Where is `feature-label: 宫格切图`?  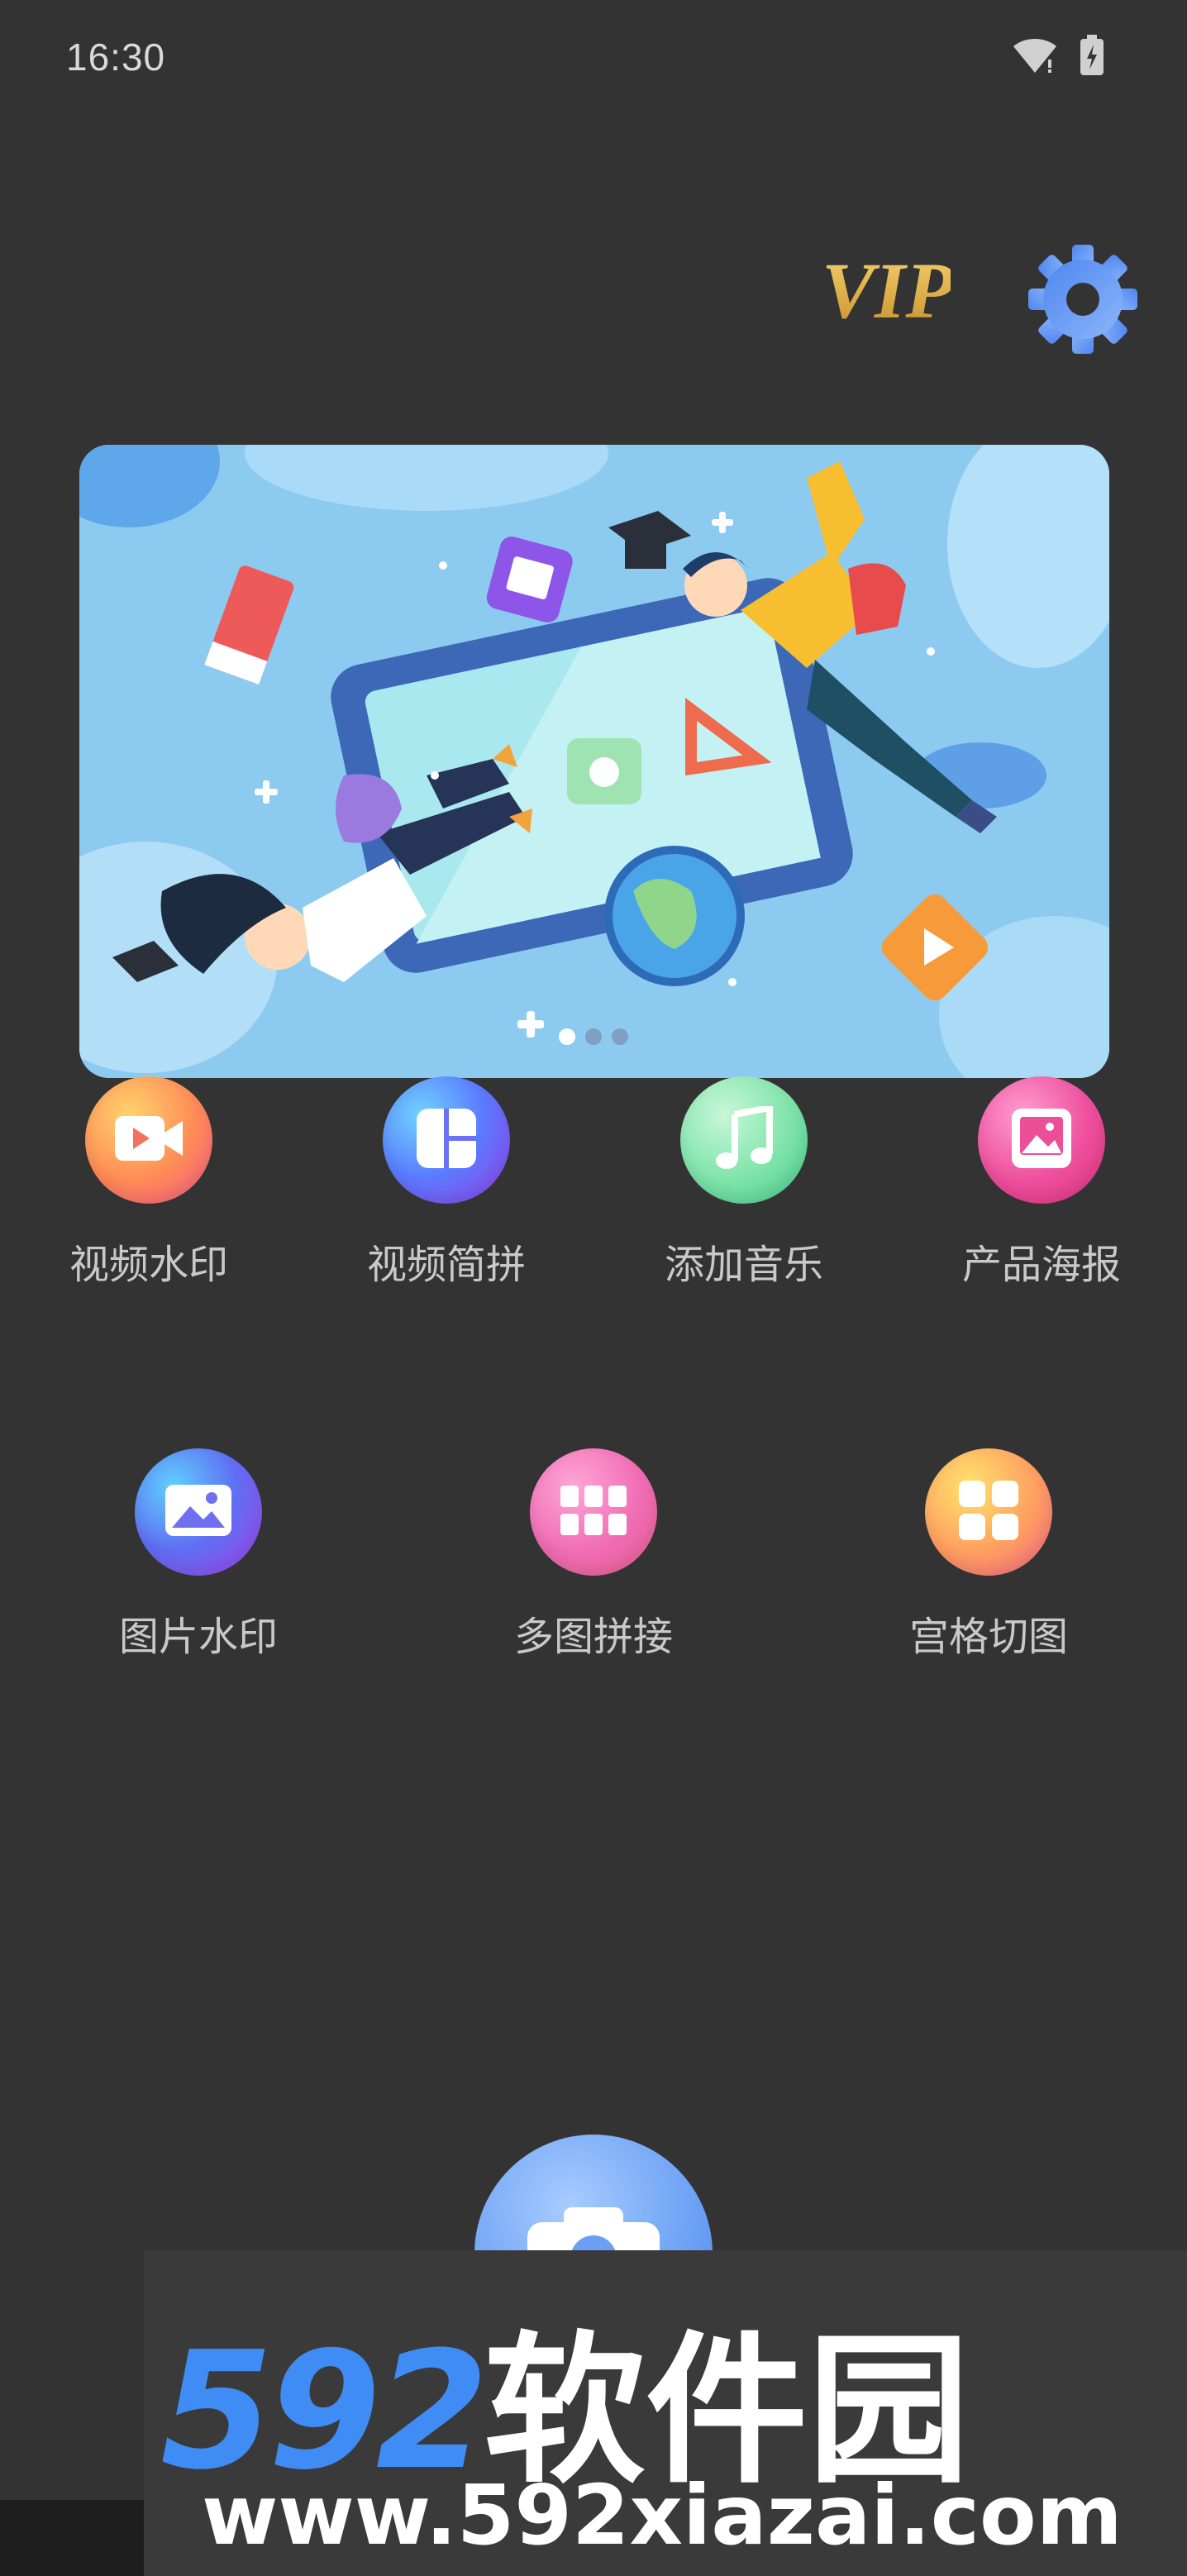 feature-label: 宫格切图 is located at coordinates (988, 1637).